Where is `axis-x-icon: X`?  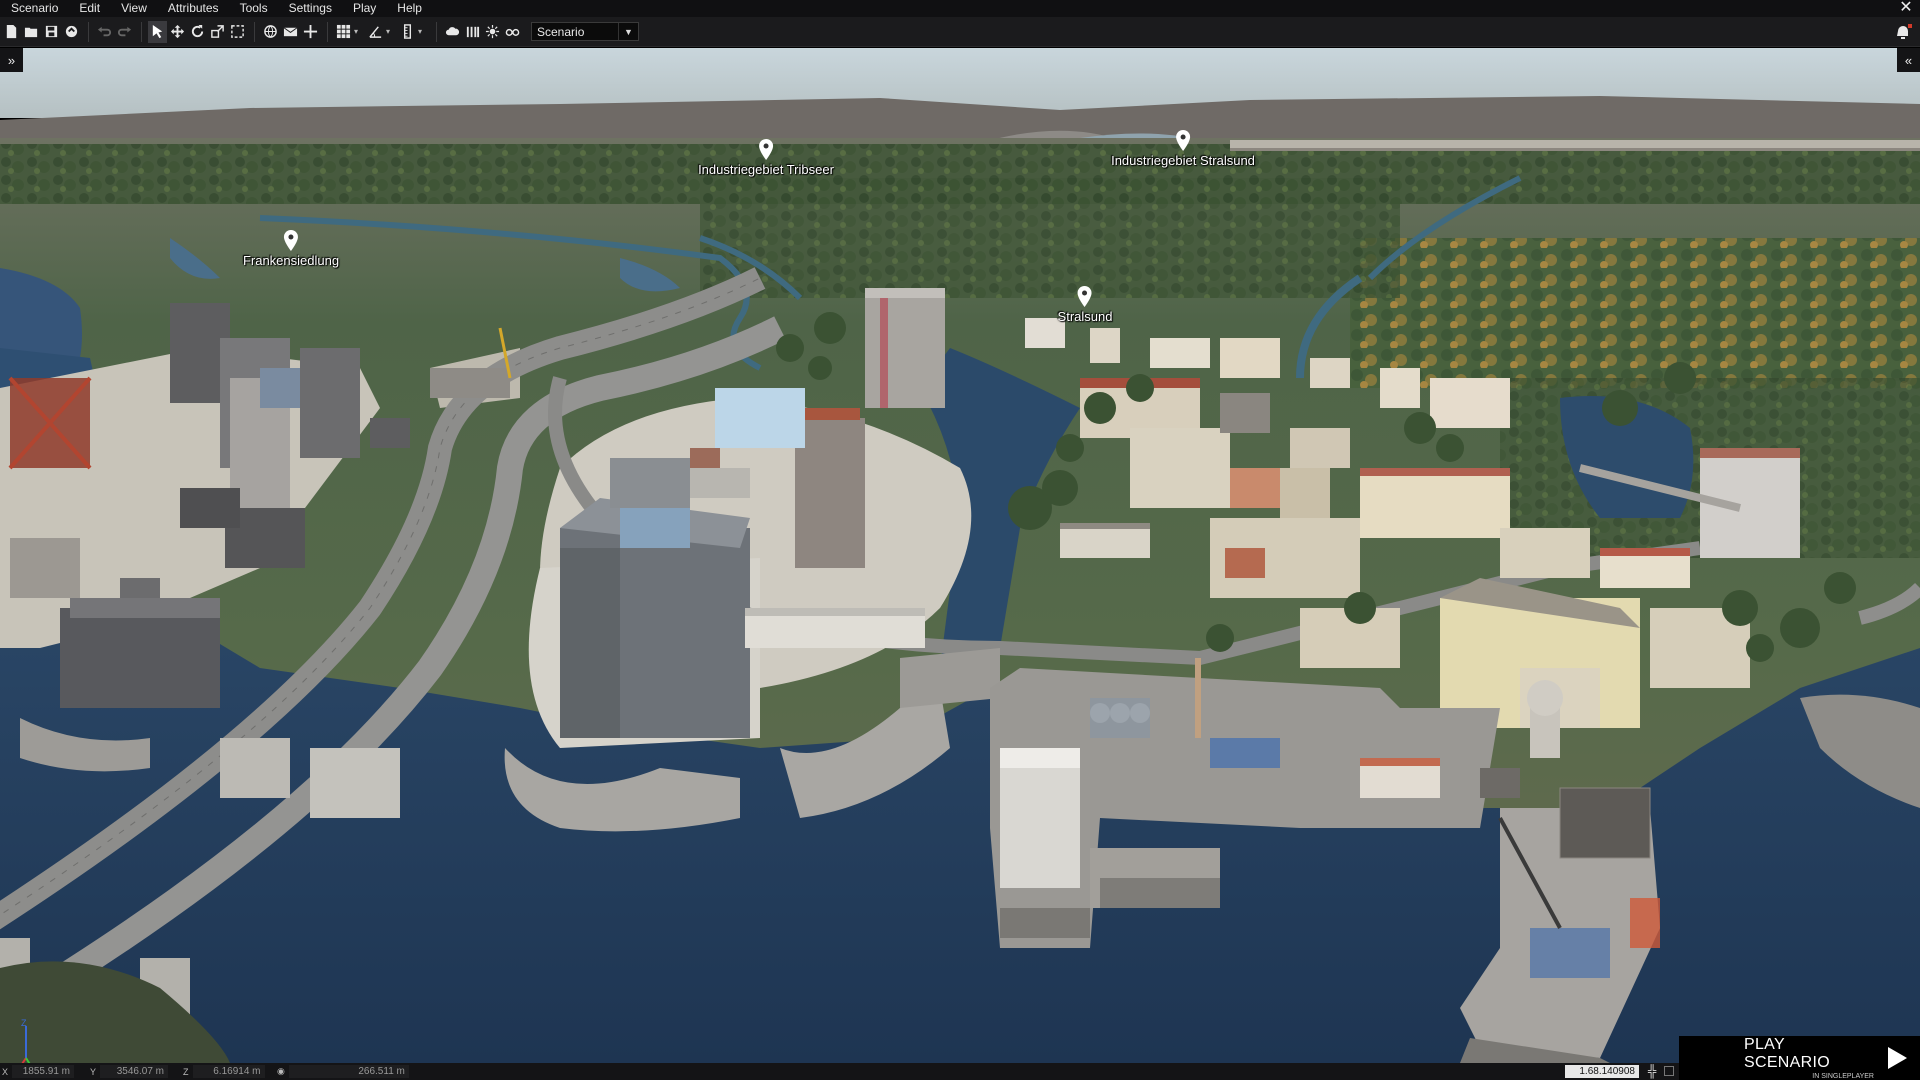
axis-x-icon: X is located at coordinates (5, 1071).